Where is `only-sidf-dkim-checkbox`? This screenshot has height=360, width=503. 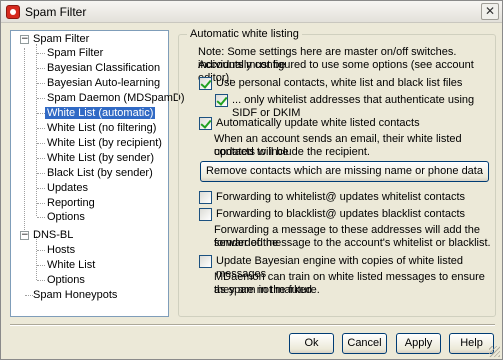 only-sidf-dkim-checkbox is located at coordinates (221, 100).